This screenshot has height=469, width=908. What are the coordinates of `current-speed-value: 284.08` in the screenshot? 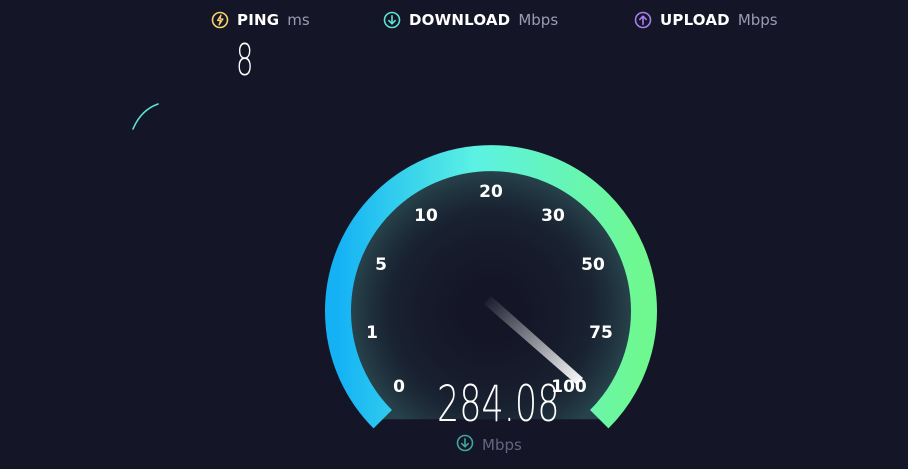 It's located at (498, 404).